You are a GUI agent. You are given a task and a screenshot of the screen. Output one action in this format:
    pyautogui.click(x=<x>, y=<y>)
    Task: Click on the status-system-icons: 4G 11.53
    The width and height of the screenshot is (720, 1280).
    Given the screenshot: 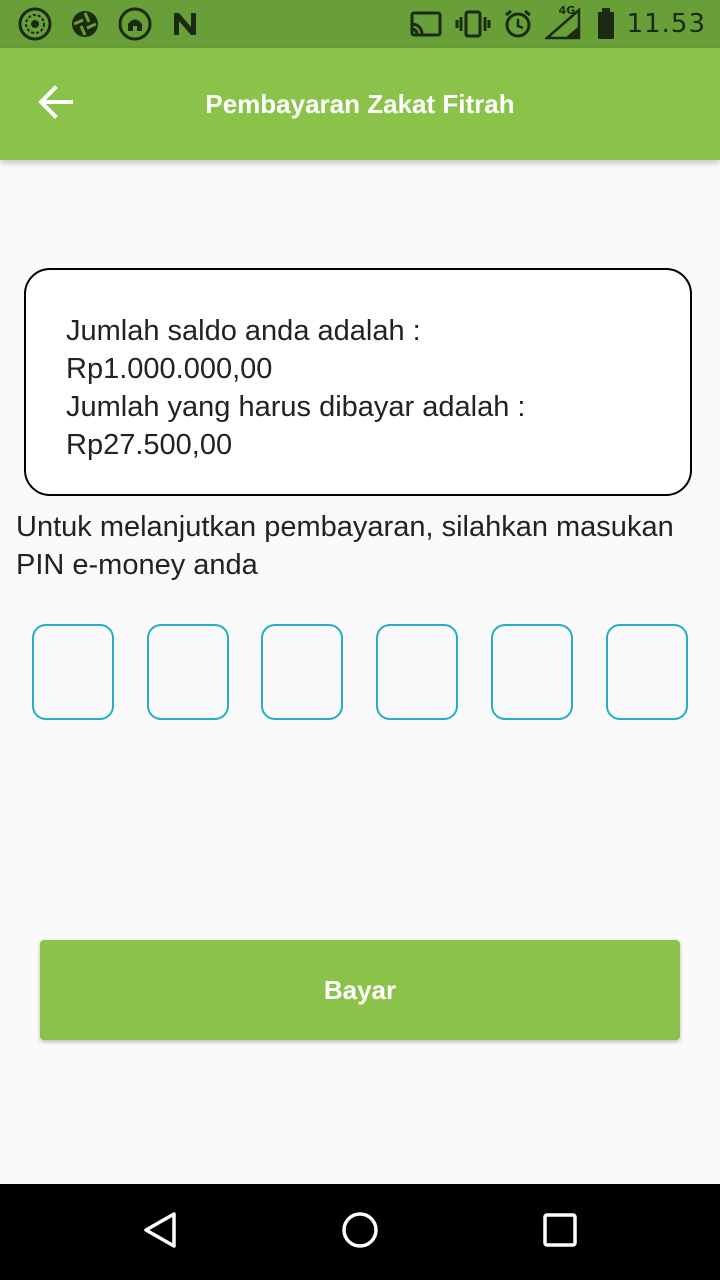 What is the action you would take?
    pyautogui.click(x=557, y=23)
    